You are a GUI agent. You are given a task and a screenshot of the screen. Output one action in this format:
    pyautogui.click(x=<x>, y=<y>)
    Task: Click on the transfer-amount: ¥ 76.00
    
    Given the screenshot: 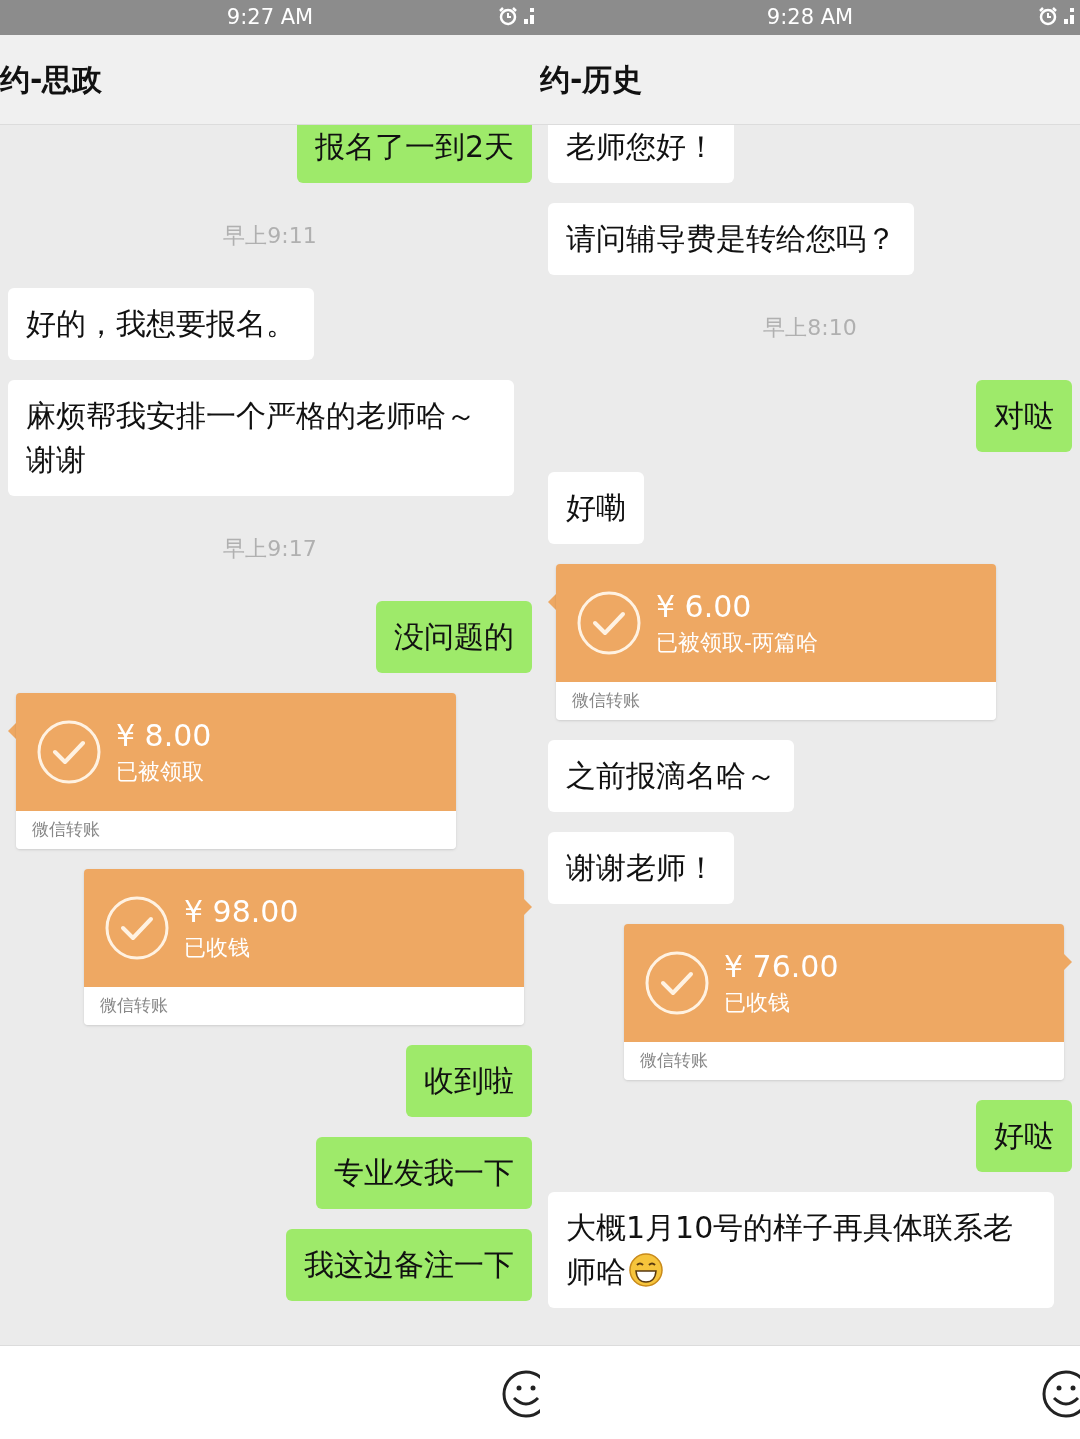 What is the action you would take?
    pyautogui.click(x=781, y=966)
    